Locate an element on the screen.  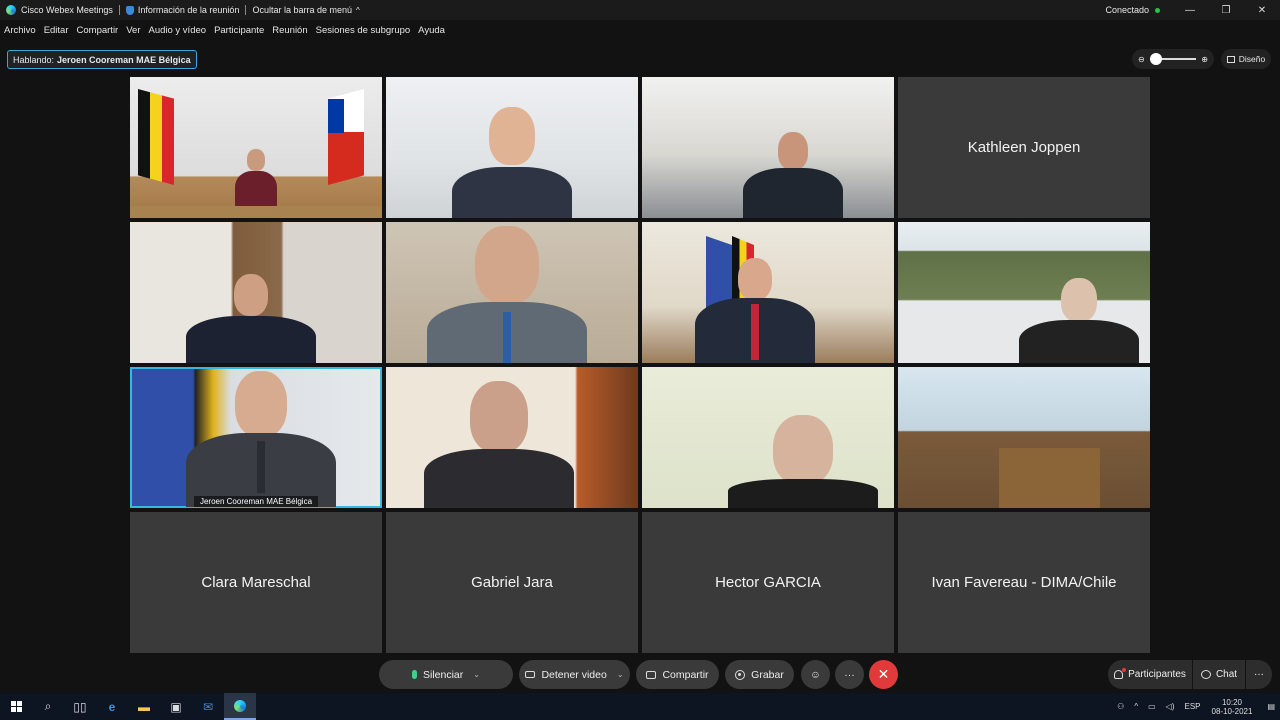
mail-icon: ✉ is located at coordinates (208, 706).